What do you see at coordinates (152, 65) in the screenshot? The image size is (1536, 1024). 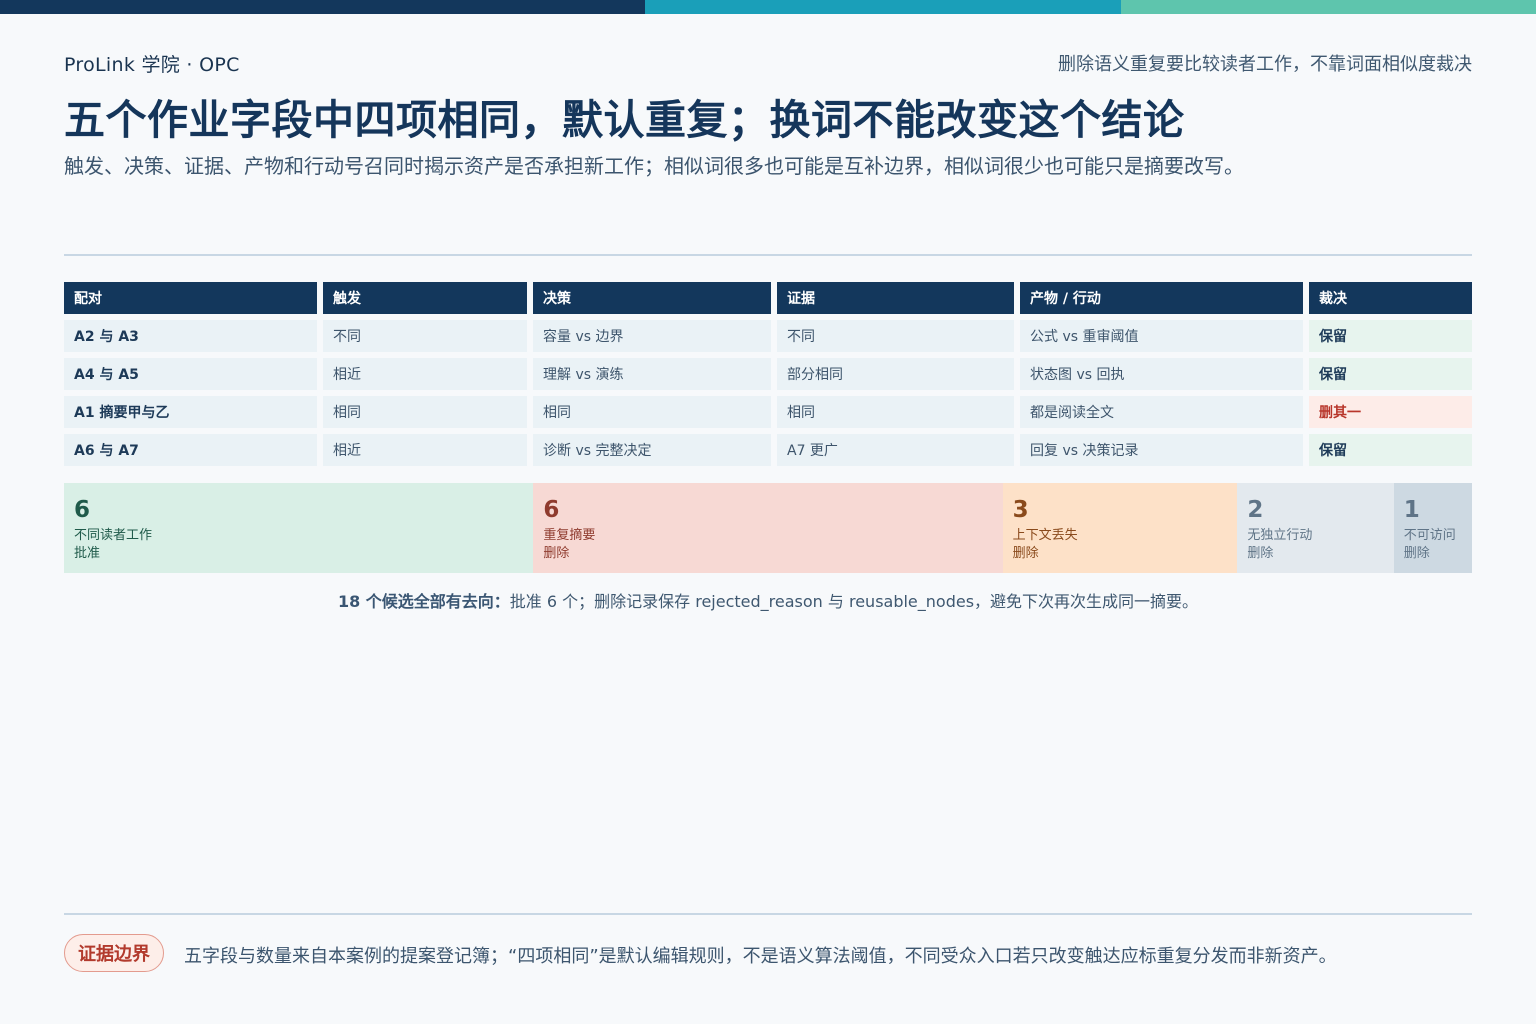 I see `brand-label: ProLink 学院 · OPC` at bounding box center [152, 65].